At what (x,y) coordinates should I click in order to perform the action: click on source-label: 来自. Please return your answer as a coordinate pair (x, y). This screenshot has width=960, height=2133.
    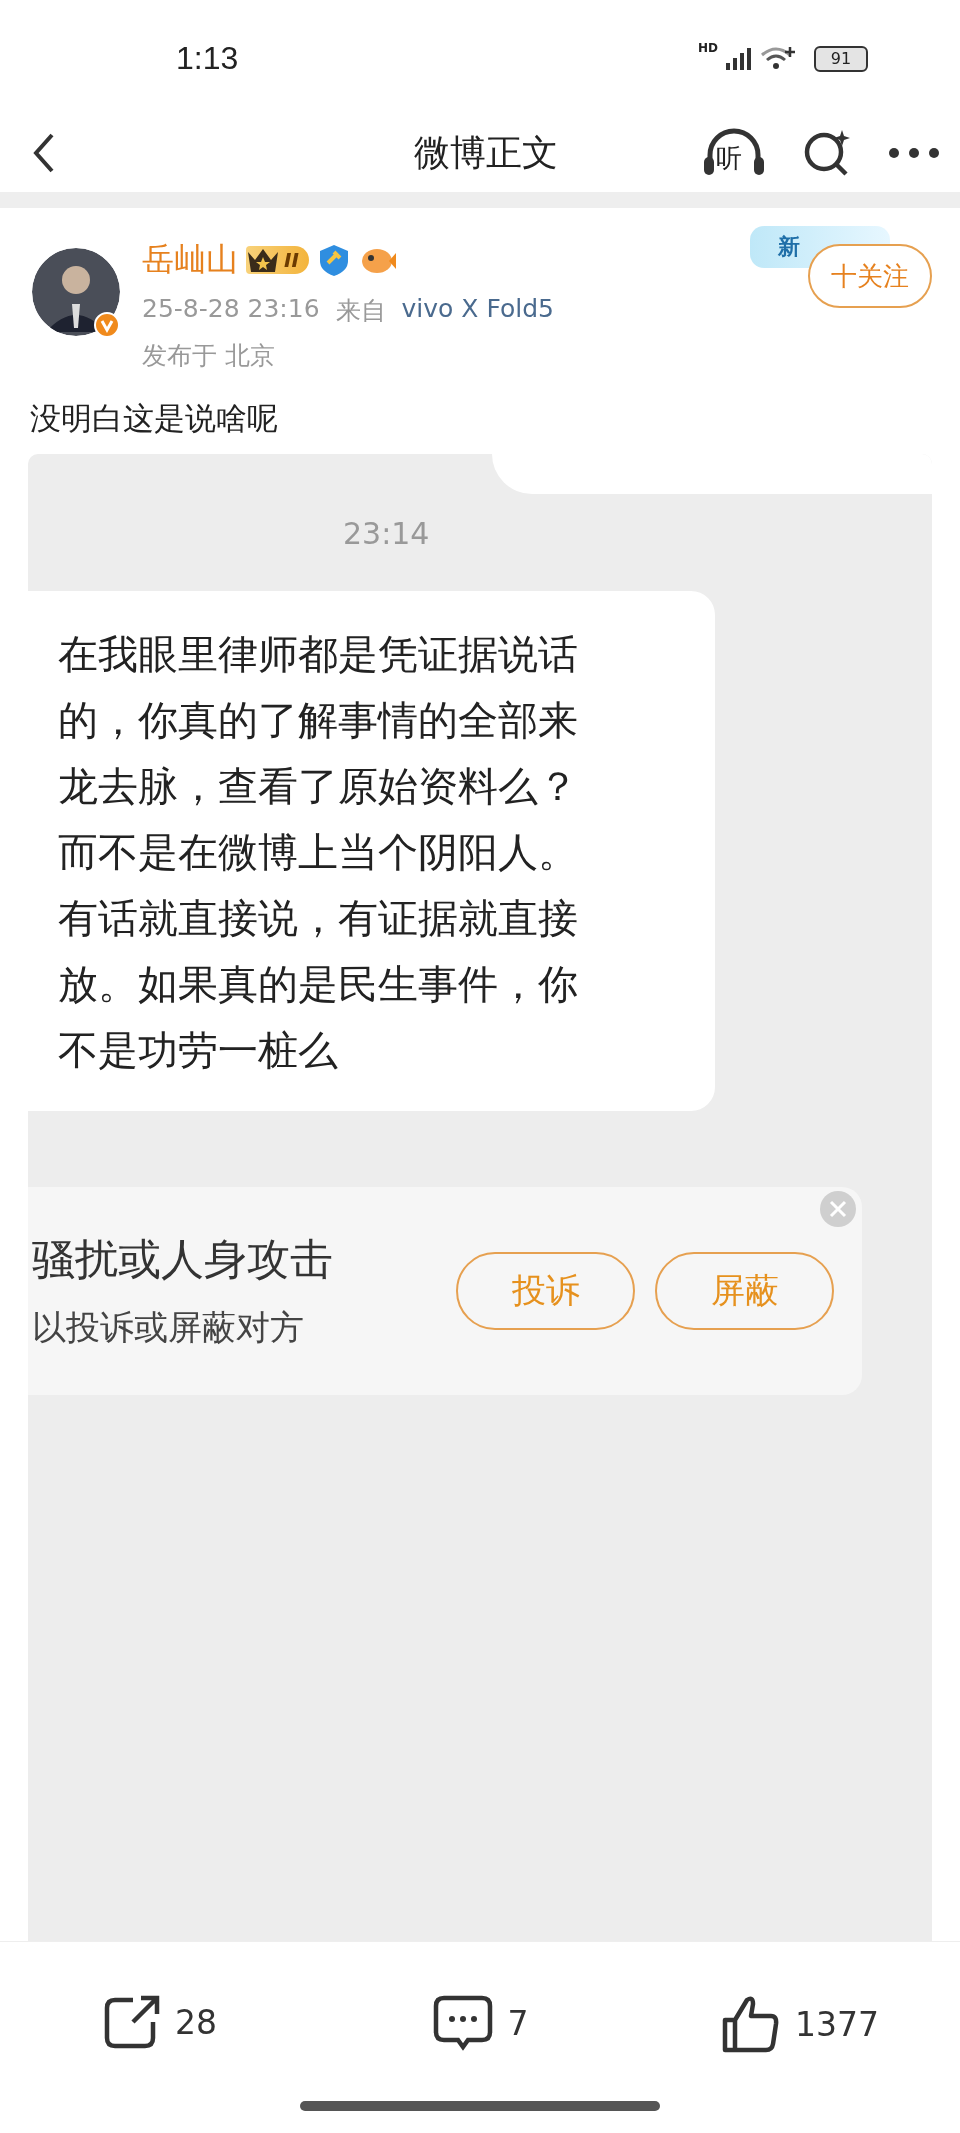
    Looking at the image, I should click on (360, 311).